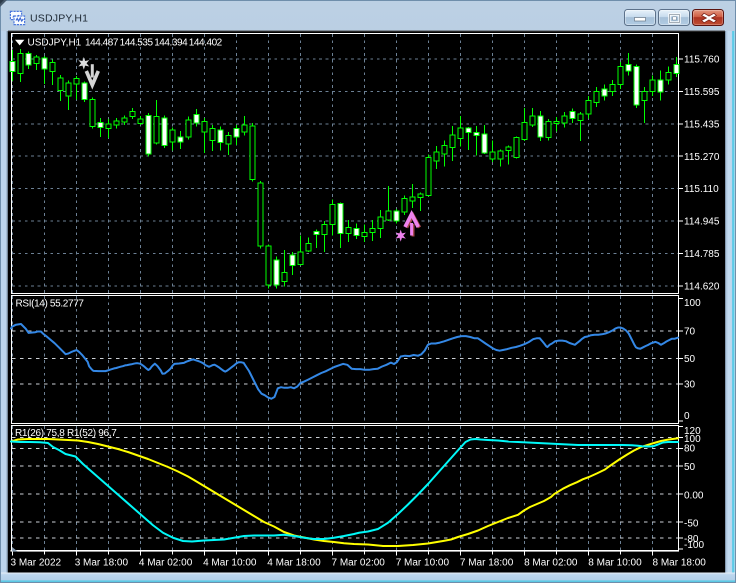 The width and height of the screenshot is (736, 583). Describe the element at coordinates (702, 286) in the screenshot. I see `svg-text: 114.620` at that location.